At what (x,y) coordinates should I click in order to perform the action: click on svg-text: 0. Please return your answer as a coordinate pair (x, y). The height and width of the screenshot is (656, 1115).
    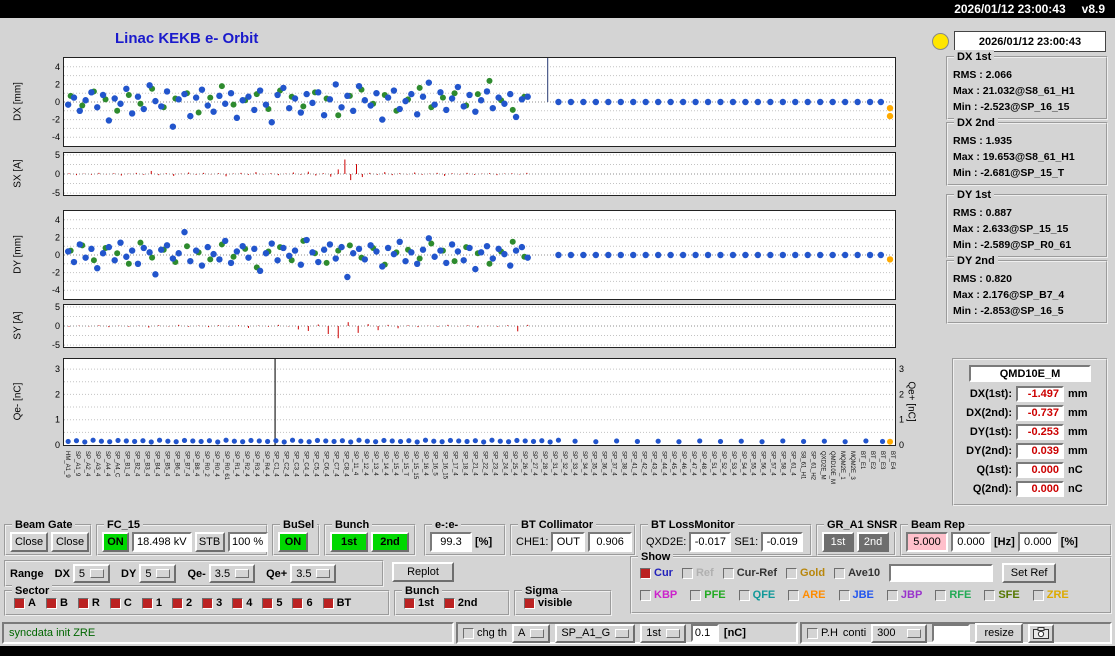
    Looking at the image, I should click on (901, 445).